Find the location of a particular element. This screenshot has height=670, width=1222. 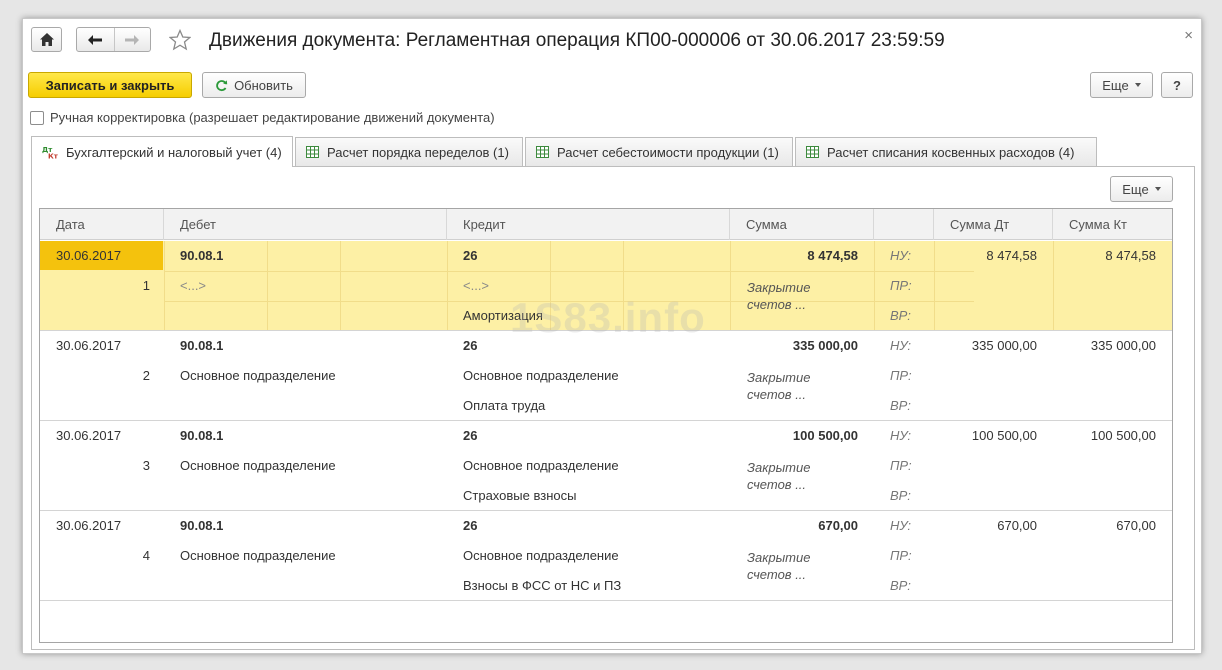

column-sum-kt: Сумма Кт is located at coordinates (1112, 224).